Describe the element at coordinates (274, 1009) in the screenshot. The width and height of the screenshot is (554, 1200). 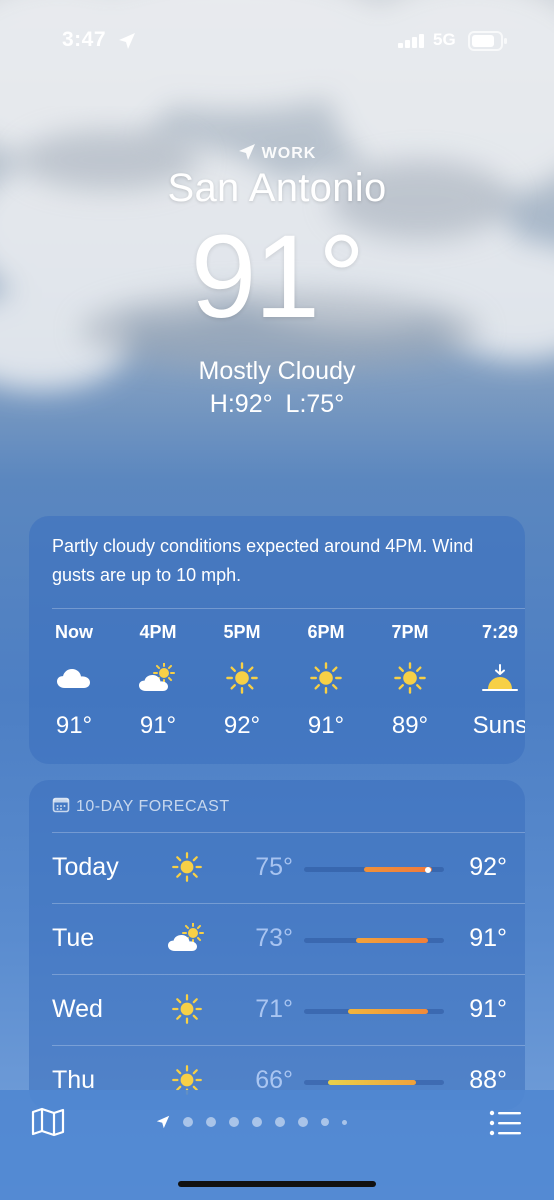
I see `low-temperature: 71°` at that location.